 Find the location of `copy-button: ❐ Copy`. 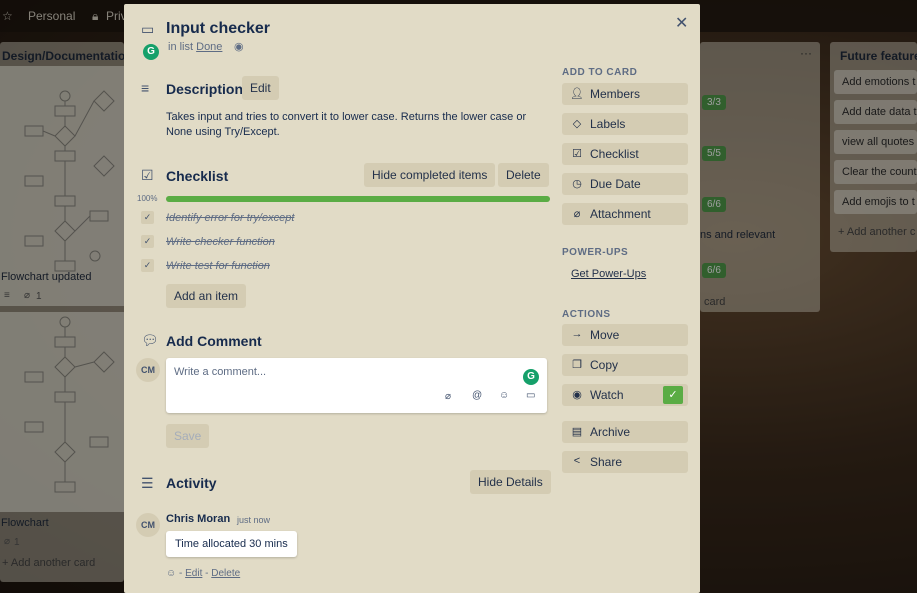

copy-button: ❐ Copy is located at coordinates (625, 365).